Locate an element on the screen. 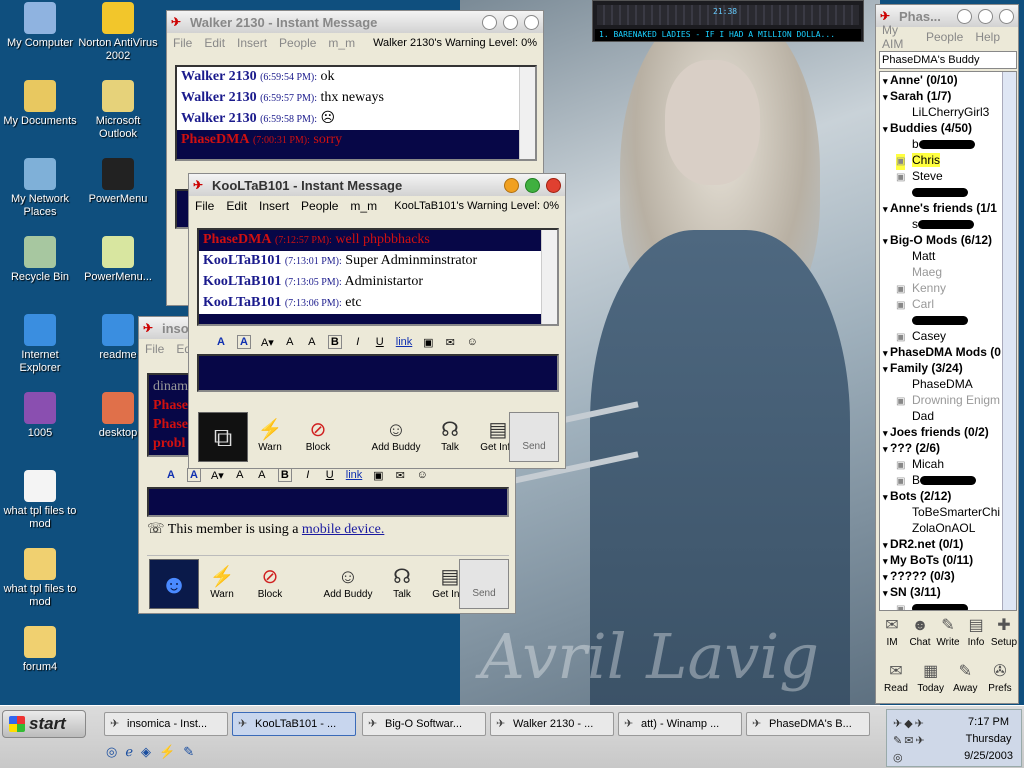  buddy-group: Anne's friends (1/1 is located at coordinates (948, 208).